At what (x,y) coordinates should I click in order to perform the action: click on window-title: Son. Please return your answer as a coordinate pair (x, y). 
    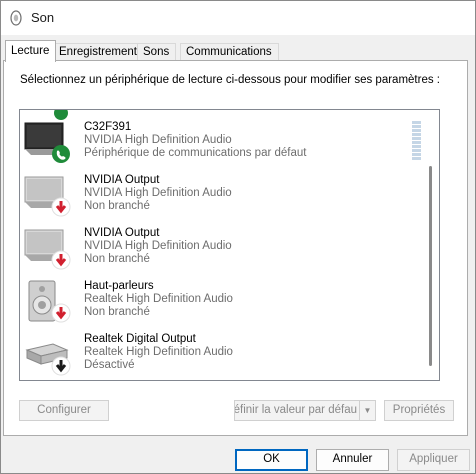
    Looking at the image, I should click on (43, 17).